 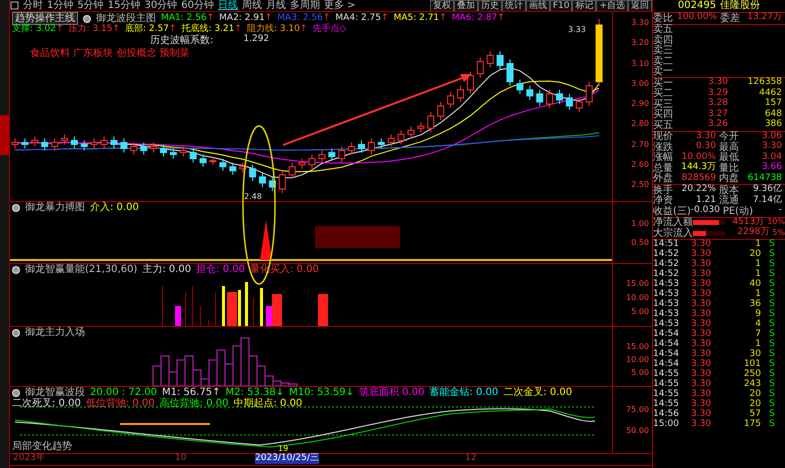 I want to click on period-tab: 15分钟, so click(x=124, y=5).